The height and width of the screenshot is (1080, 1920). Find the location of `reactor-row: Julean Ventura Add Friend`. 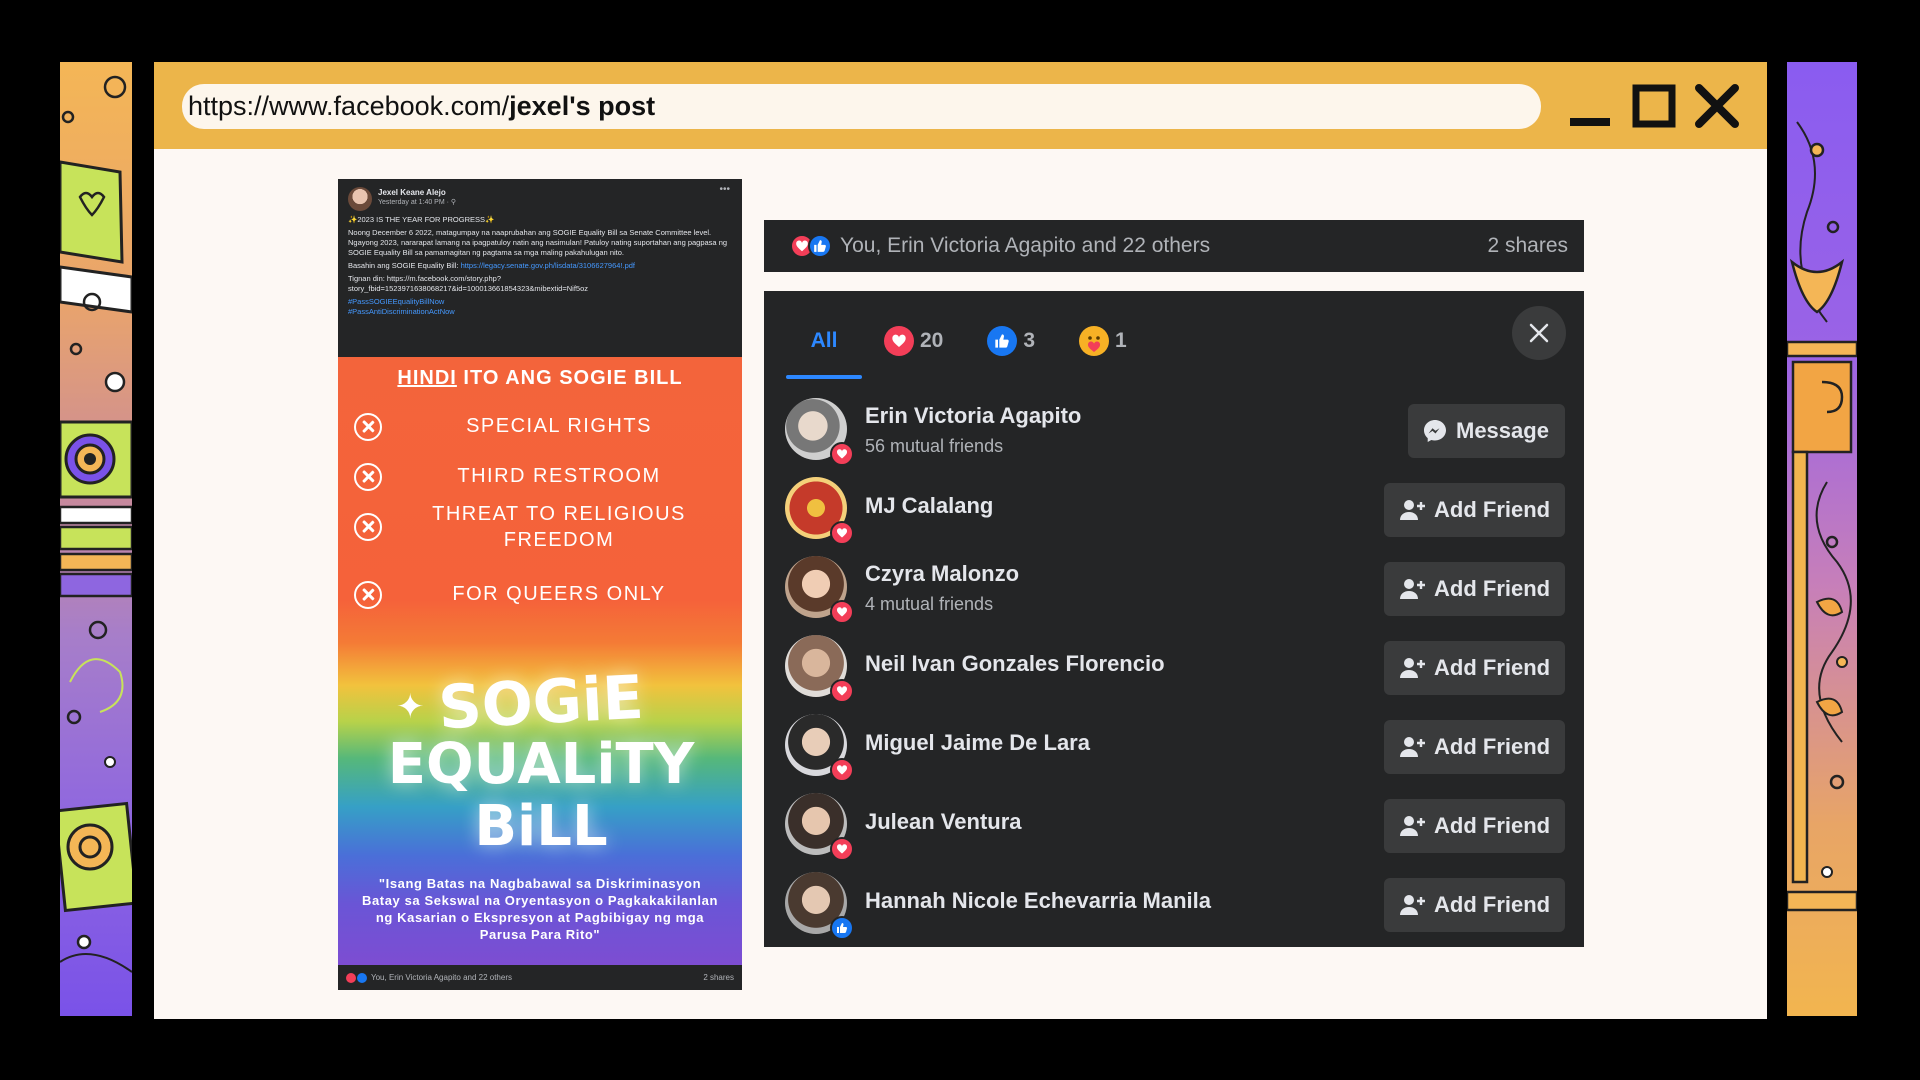

reactor-row: Julean Ventura Add Friend is located at coordinates (1174, 825).